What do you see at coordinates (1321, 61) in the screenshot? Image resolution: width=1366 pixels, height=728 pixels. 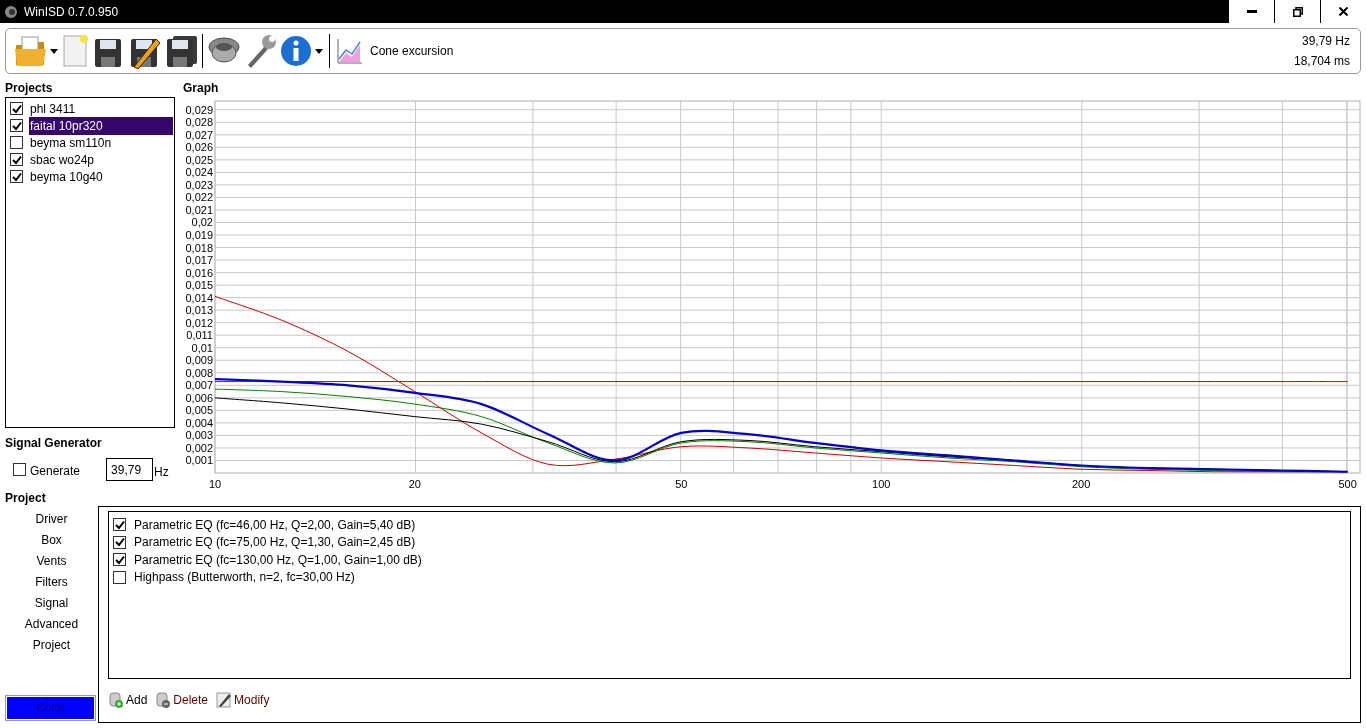 I see `time-readout: 18,704 ms` at bounding box center [1321, 61].